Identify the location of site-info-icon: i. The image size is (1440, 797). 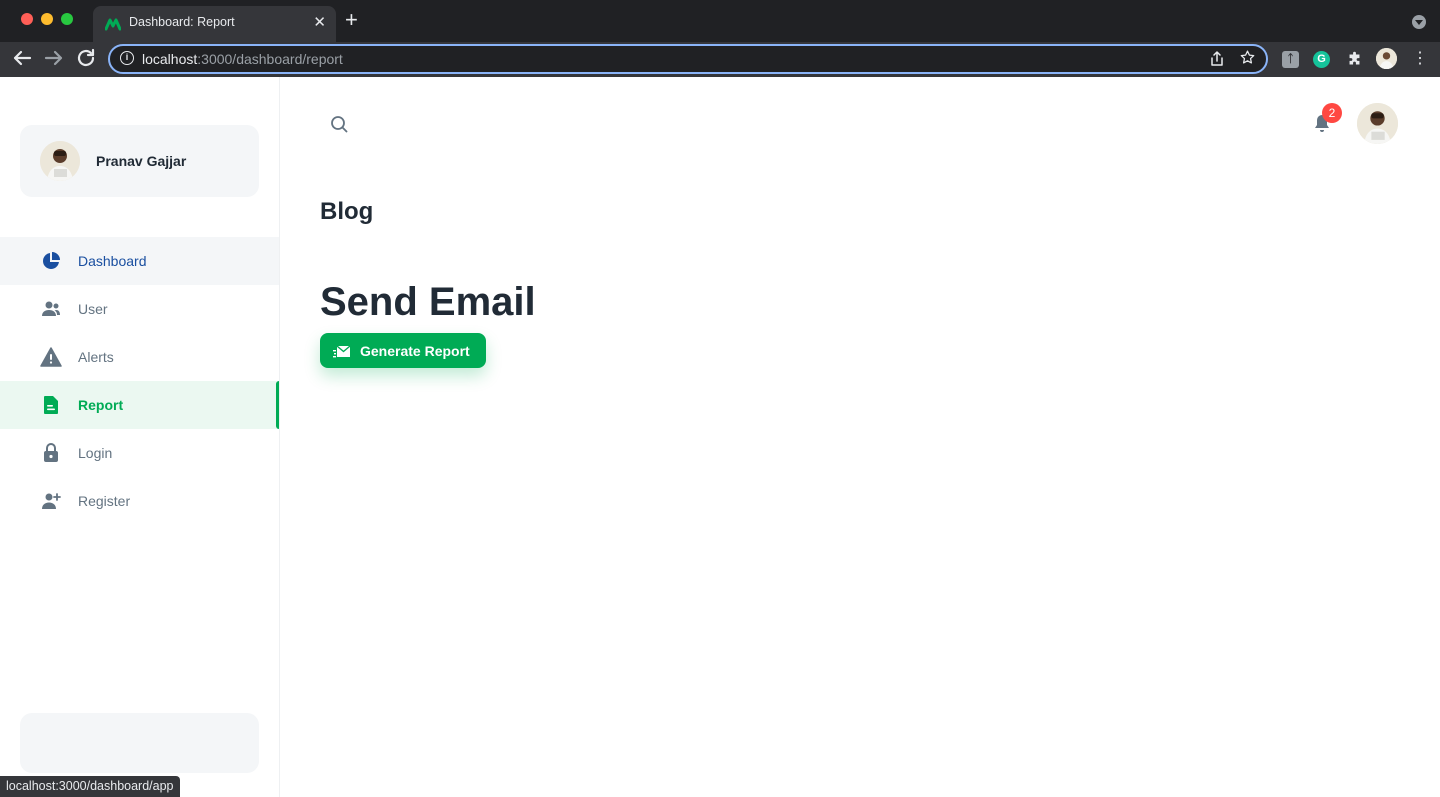
(127, 58).